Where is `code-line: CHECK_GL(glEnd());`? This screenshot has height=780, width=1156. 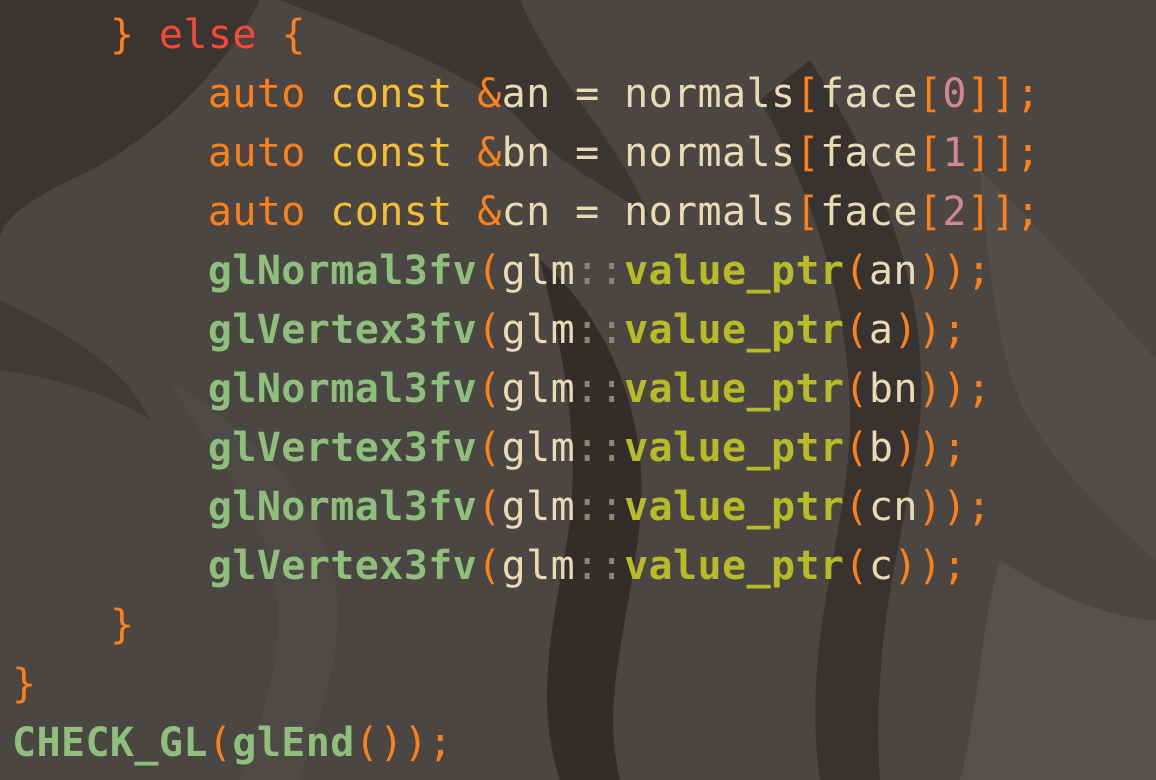 code-line: CHECK_GL(glEnd()); is located at coordinates (232, 743).